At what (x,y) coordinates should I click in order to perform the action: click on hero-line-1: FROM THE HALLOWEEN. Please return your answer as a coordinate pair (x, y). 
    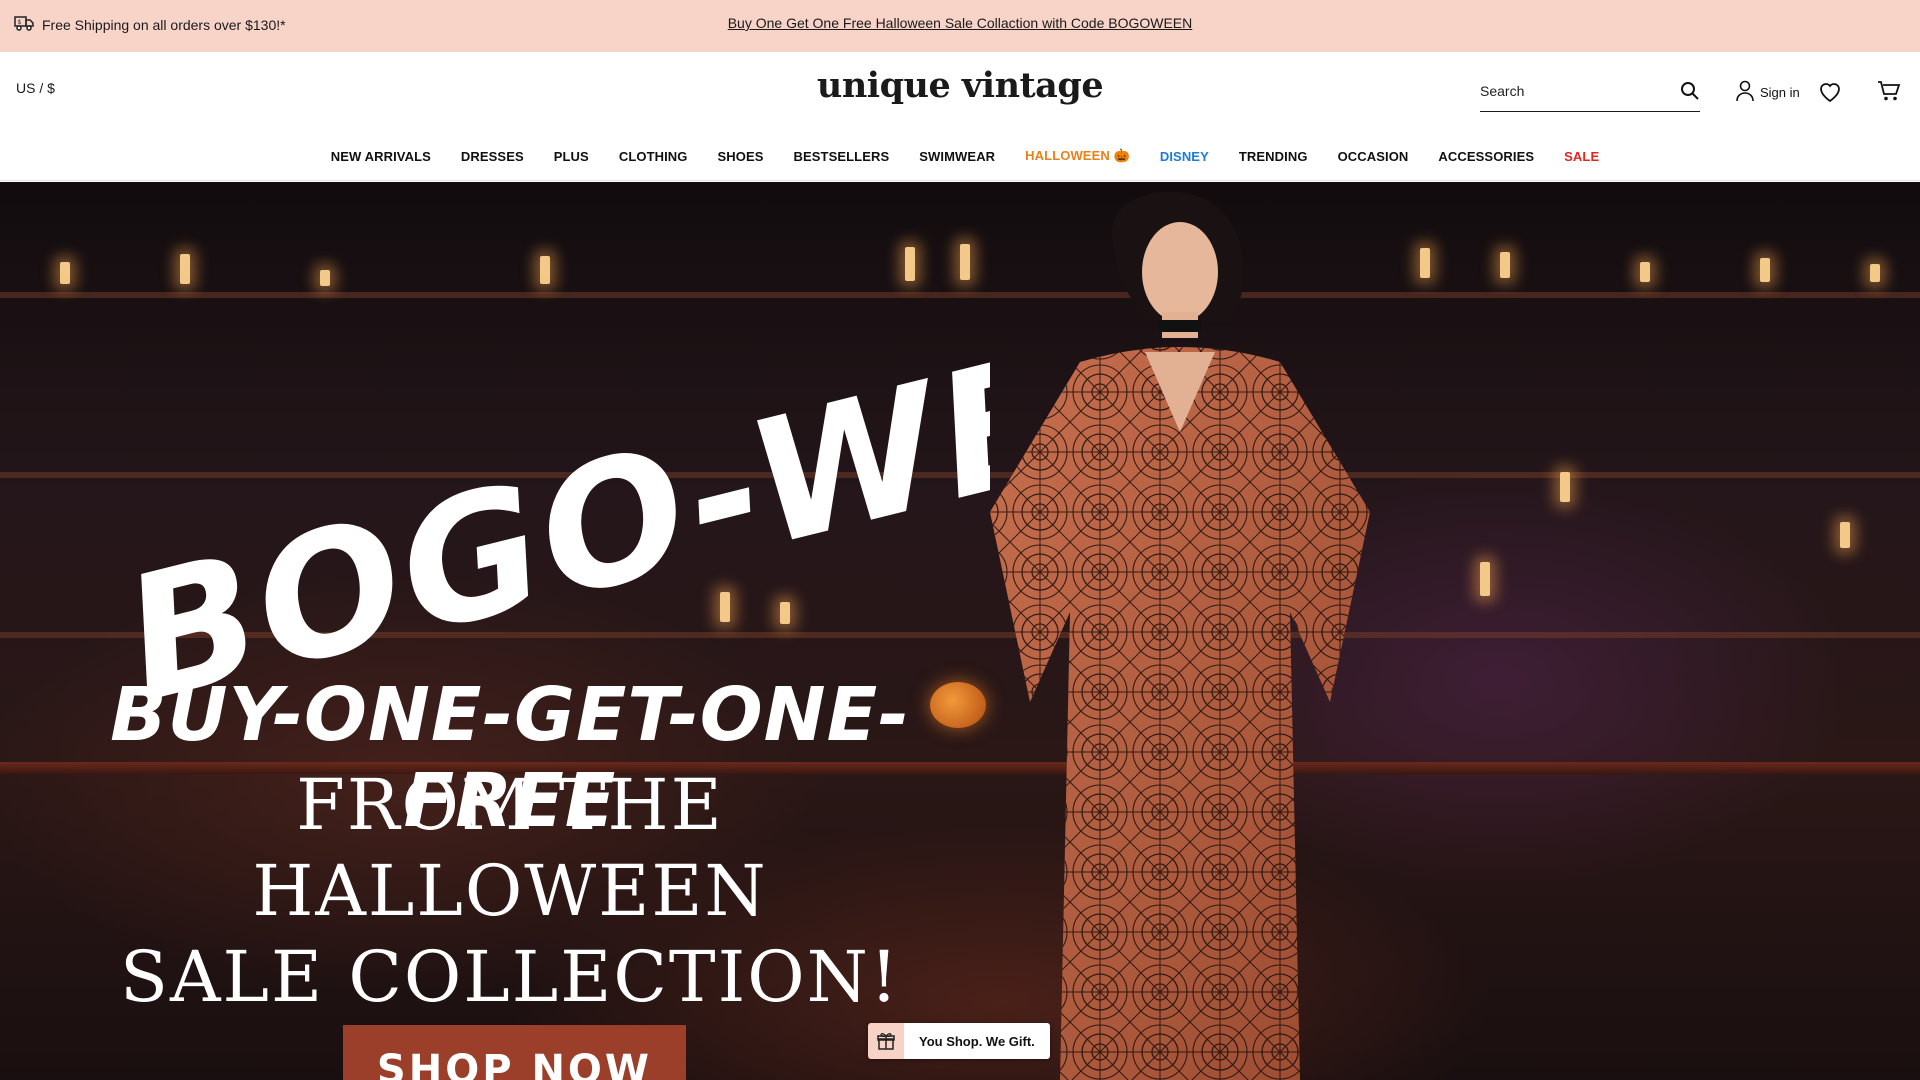
    Looking at the image, I should click on (510, 848).